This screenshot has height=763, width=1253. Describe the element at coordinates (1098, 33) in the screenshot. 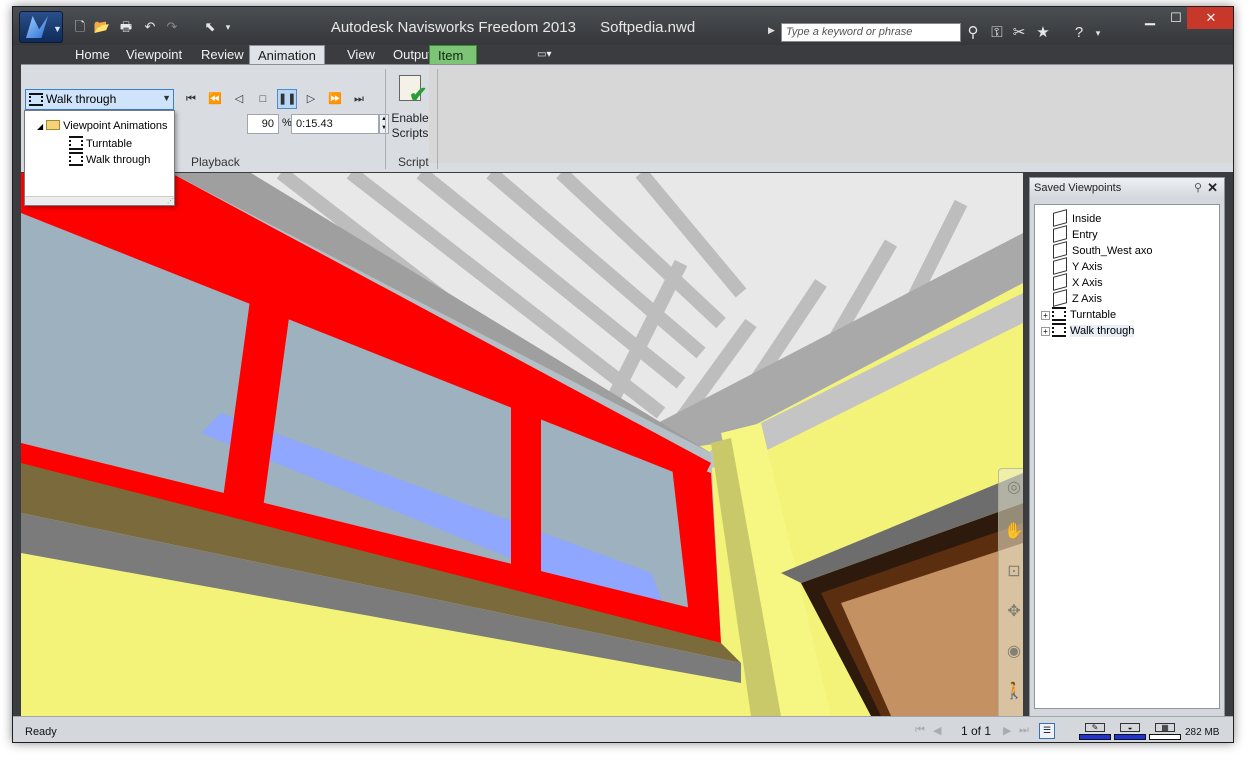

I see `help-dropdown-icon: ▾` at that location.